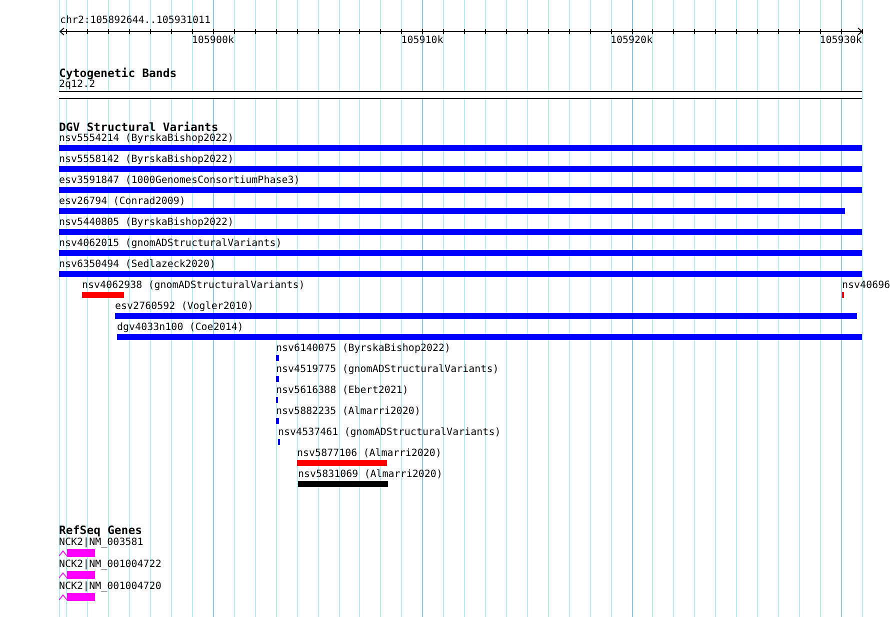 This screenshot has height=617, width=890. Describe the element at coordinates (179, 181) in the screenshot. I see `variant-label: esv3591847 (1000GenomesConsortiumPhase3)` at that location.